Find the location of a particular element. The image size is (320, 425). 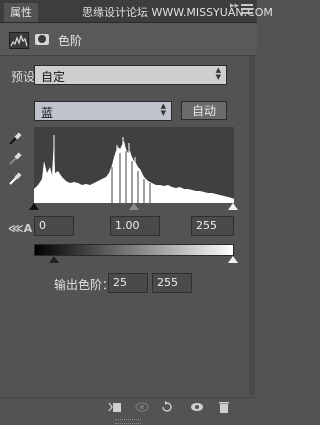

levels-icon is located at coordinates (19, 40).